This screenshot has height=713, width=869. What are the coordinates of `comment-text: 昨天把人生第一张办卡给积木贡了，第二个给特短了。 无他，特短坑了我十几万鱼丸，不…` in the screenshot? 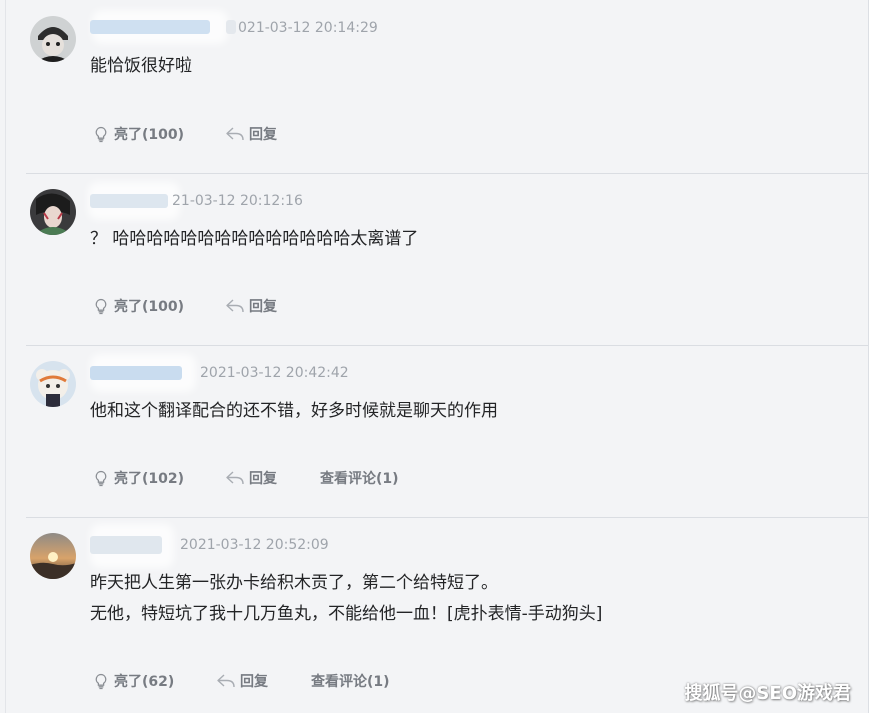 It's located at (346, 598).